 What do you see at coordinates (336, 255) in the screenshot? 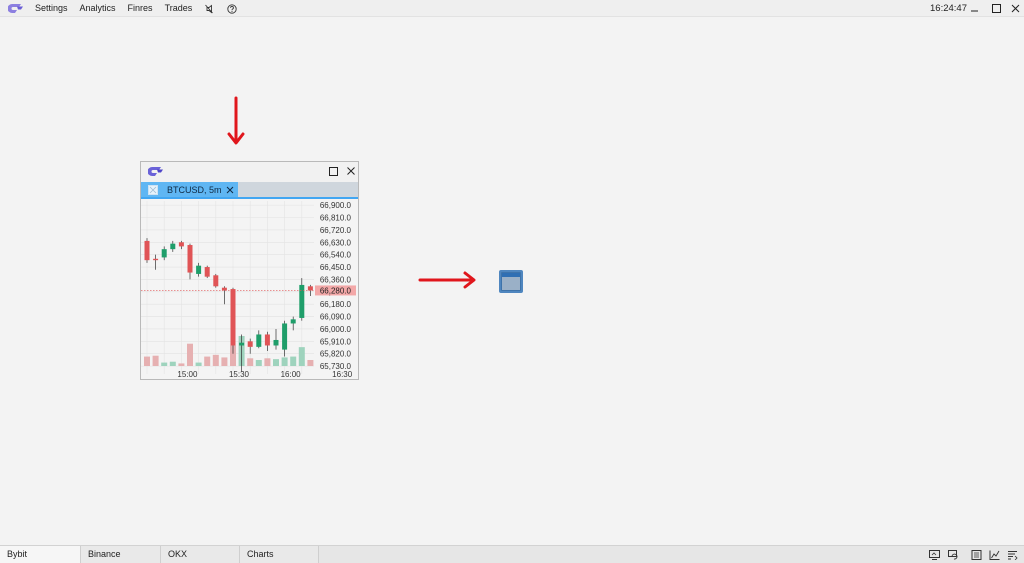
I see `y-tick-label: 66,540.0` at bounding box center [336, 255].